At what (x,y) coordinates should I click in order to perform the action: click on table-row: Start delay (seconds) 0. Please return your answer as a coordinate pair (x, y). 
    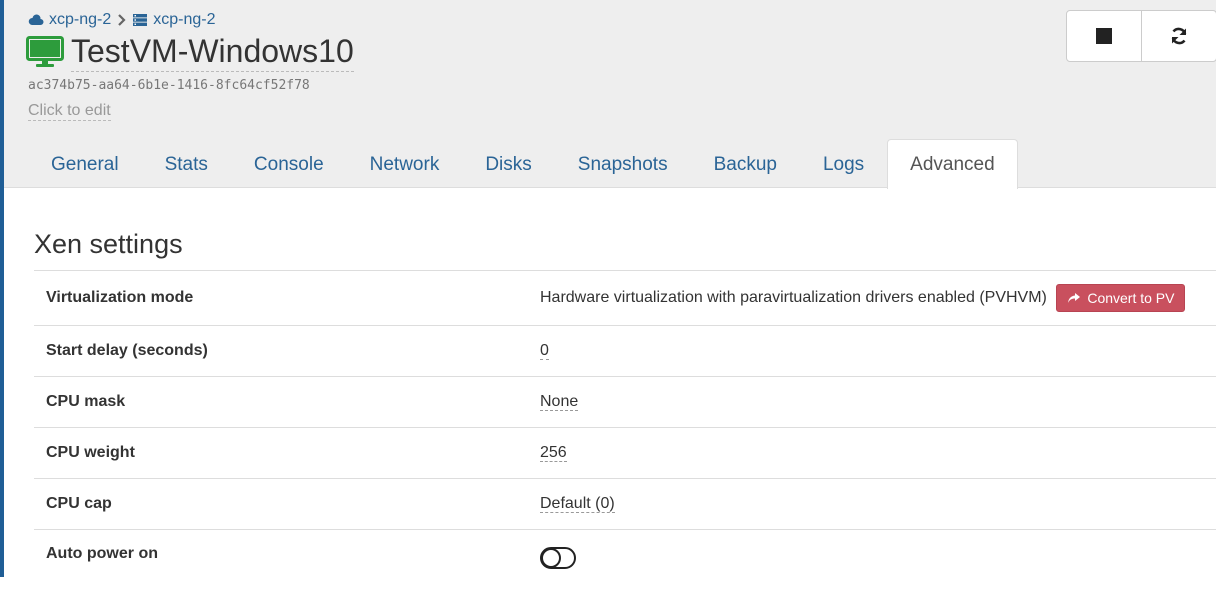
    Looking at the image, I should click on (625, 351).